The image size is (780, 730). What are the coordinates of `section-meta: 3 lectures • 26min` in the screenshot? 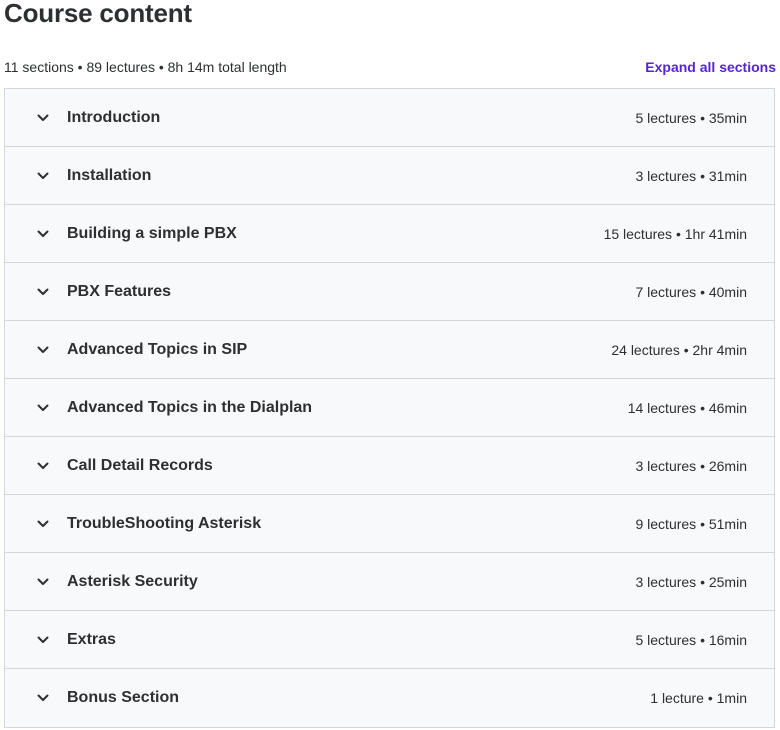 It's located at (691, 465).